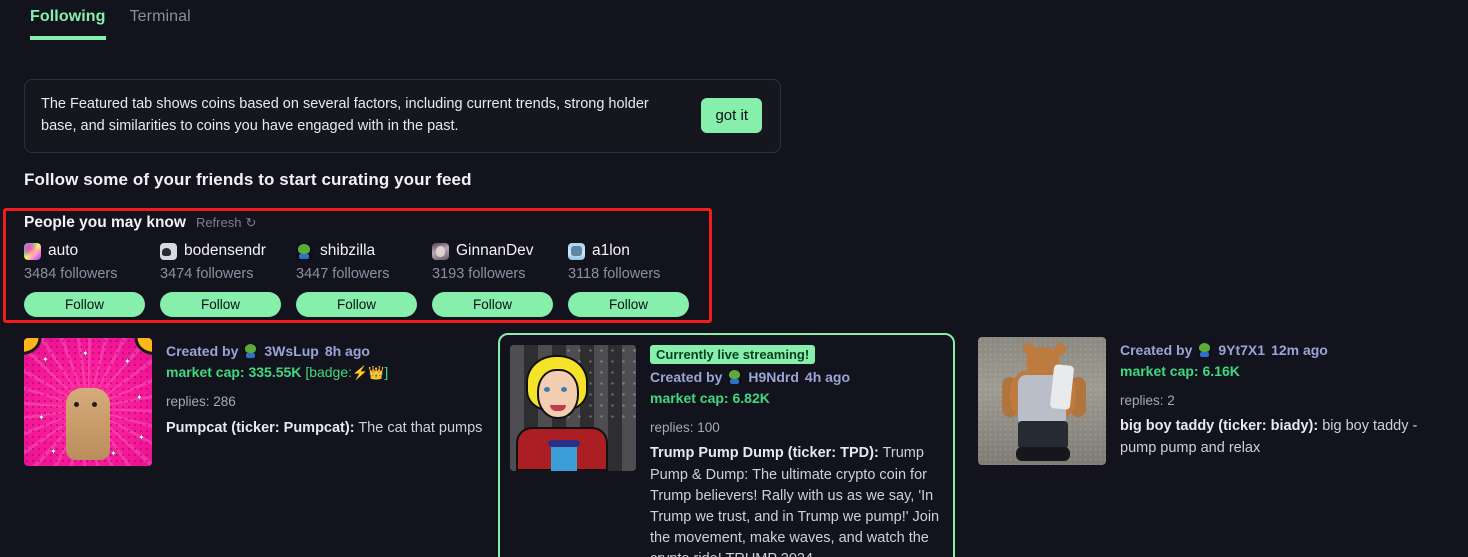  What do you see at coordinates (386, 372) in the screenshot?
I see `badge-close-bracket: ]` at bounding box center [386, 372].